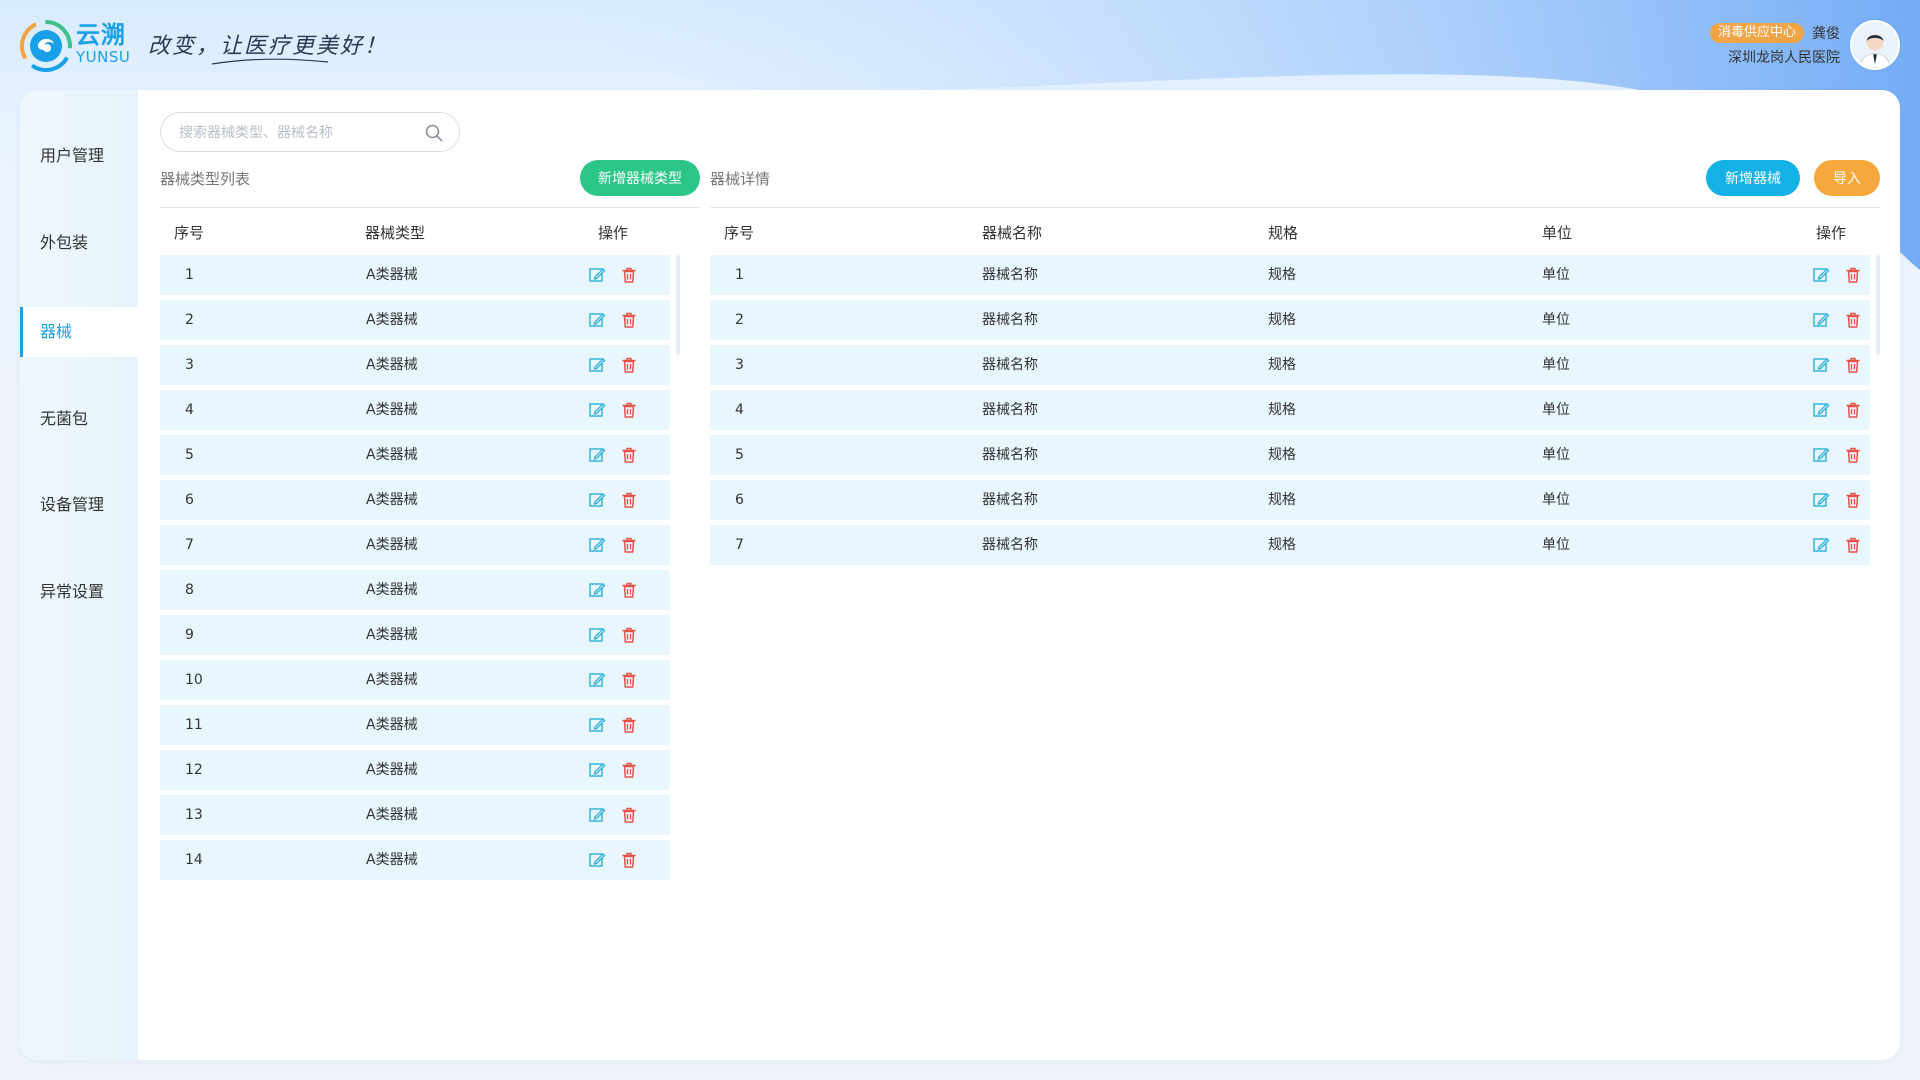 This screenshot has width=1920, height=1080. What do you see at coordinates (640, 178) in the screenshot?
I see `add-type-button: 新增器械类型` at bounding box center [640, 178].